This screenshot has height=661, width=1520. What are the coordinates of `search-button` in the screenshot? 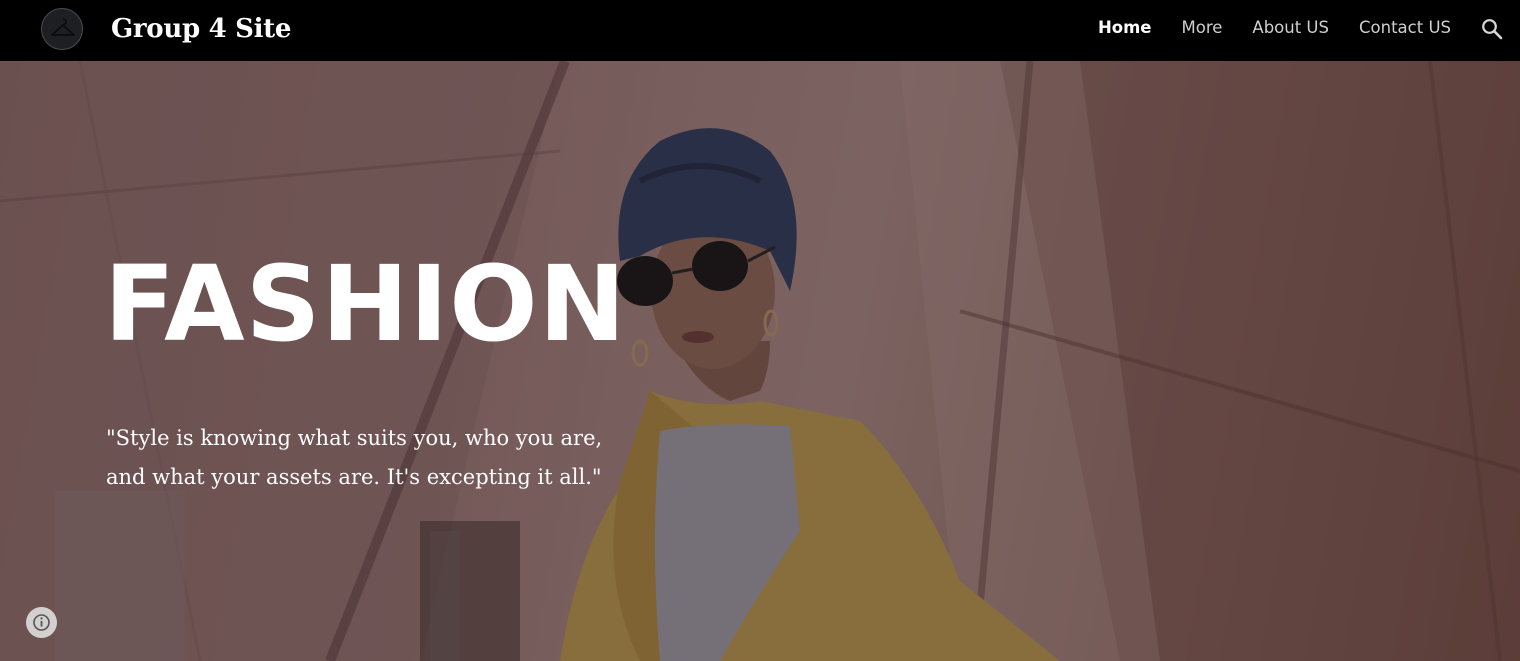 It's located at (1492, 29).